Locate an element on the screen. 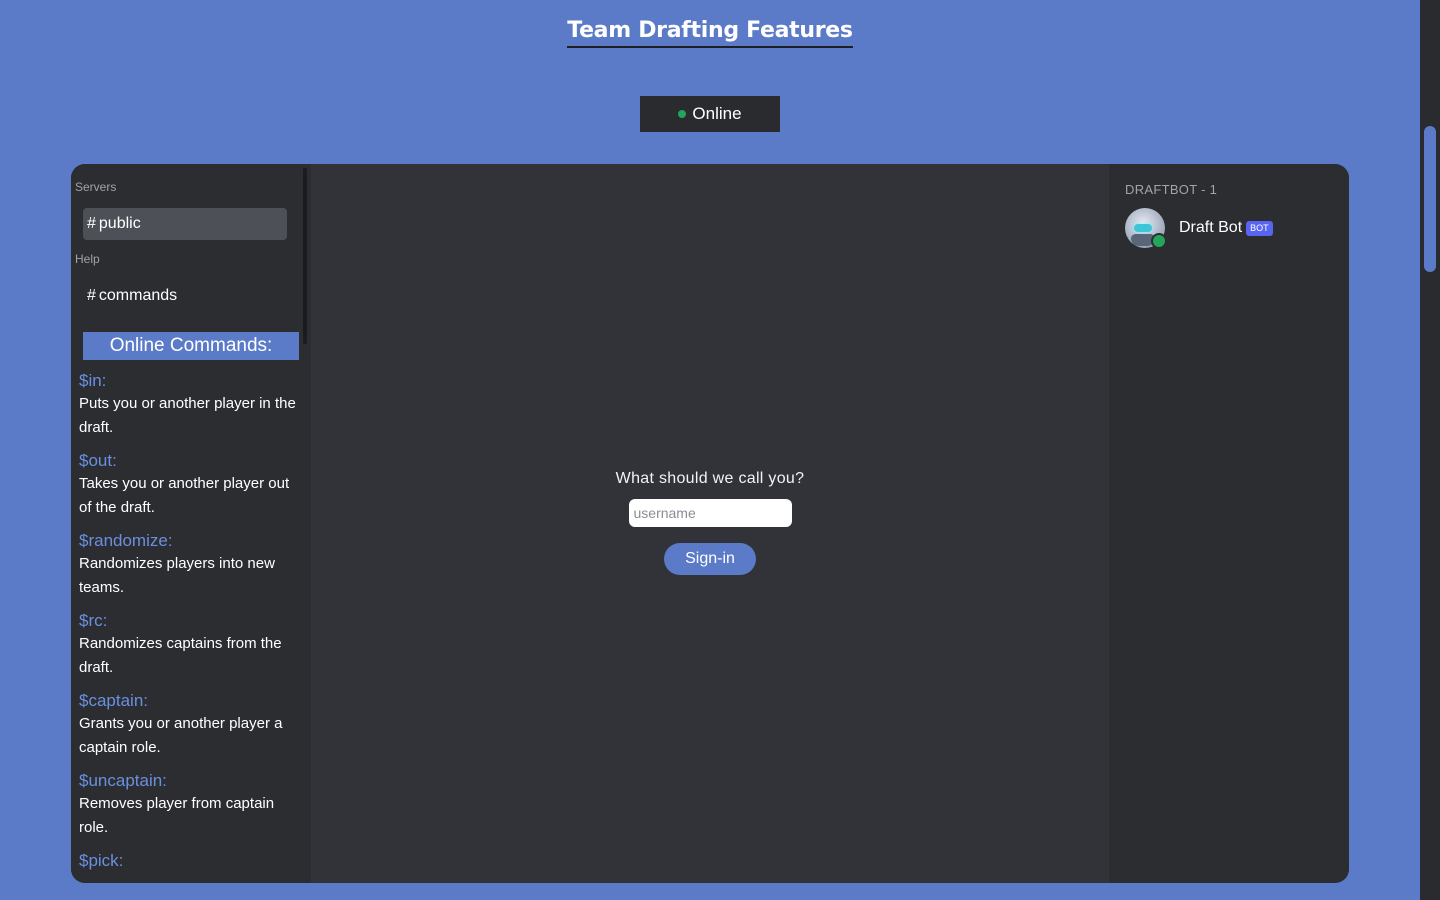  member-name: Draft Bot is located at coordinates (1211, 227).